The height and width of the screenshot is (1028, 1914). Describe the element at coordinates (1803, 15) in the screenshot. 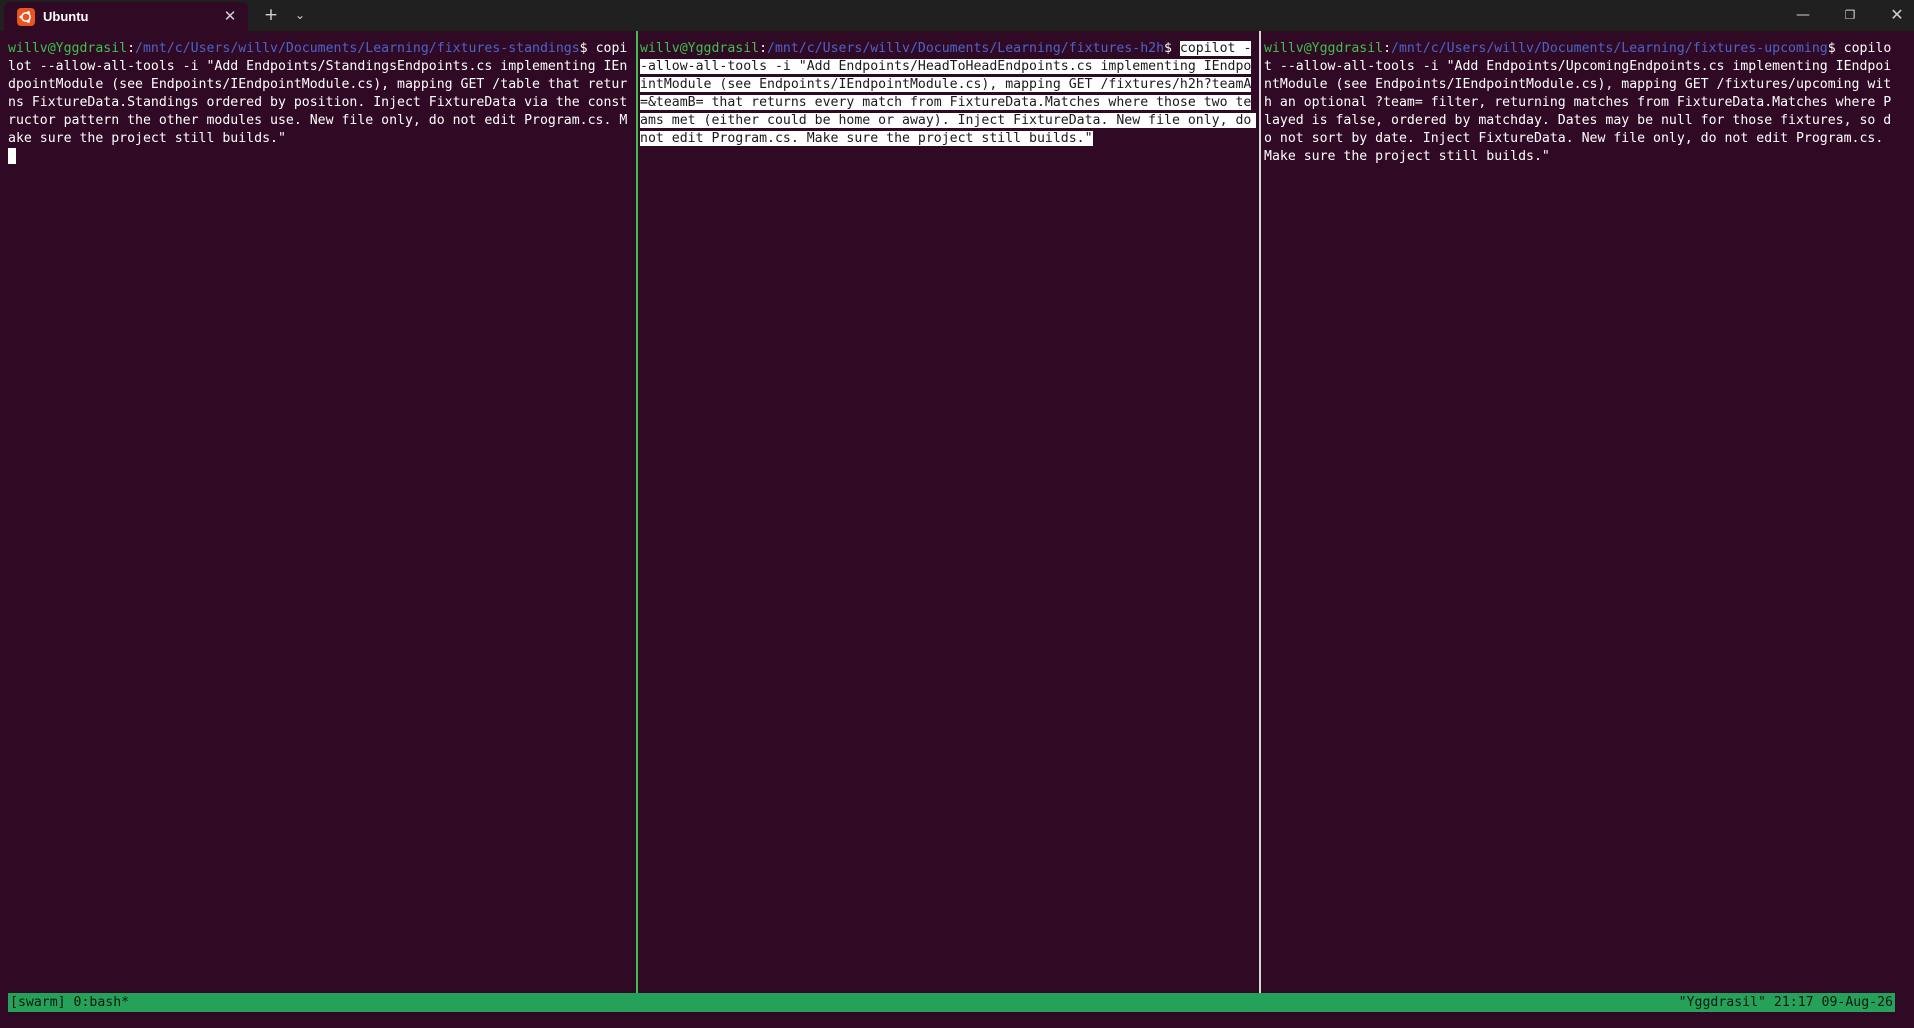

I see `minimize-icon: —` at that location.